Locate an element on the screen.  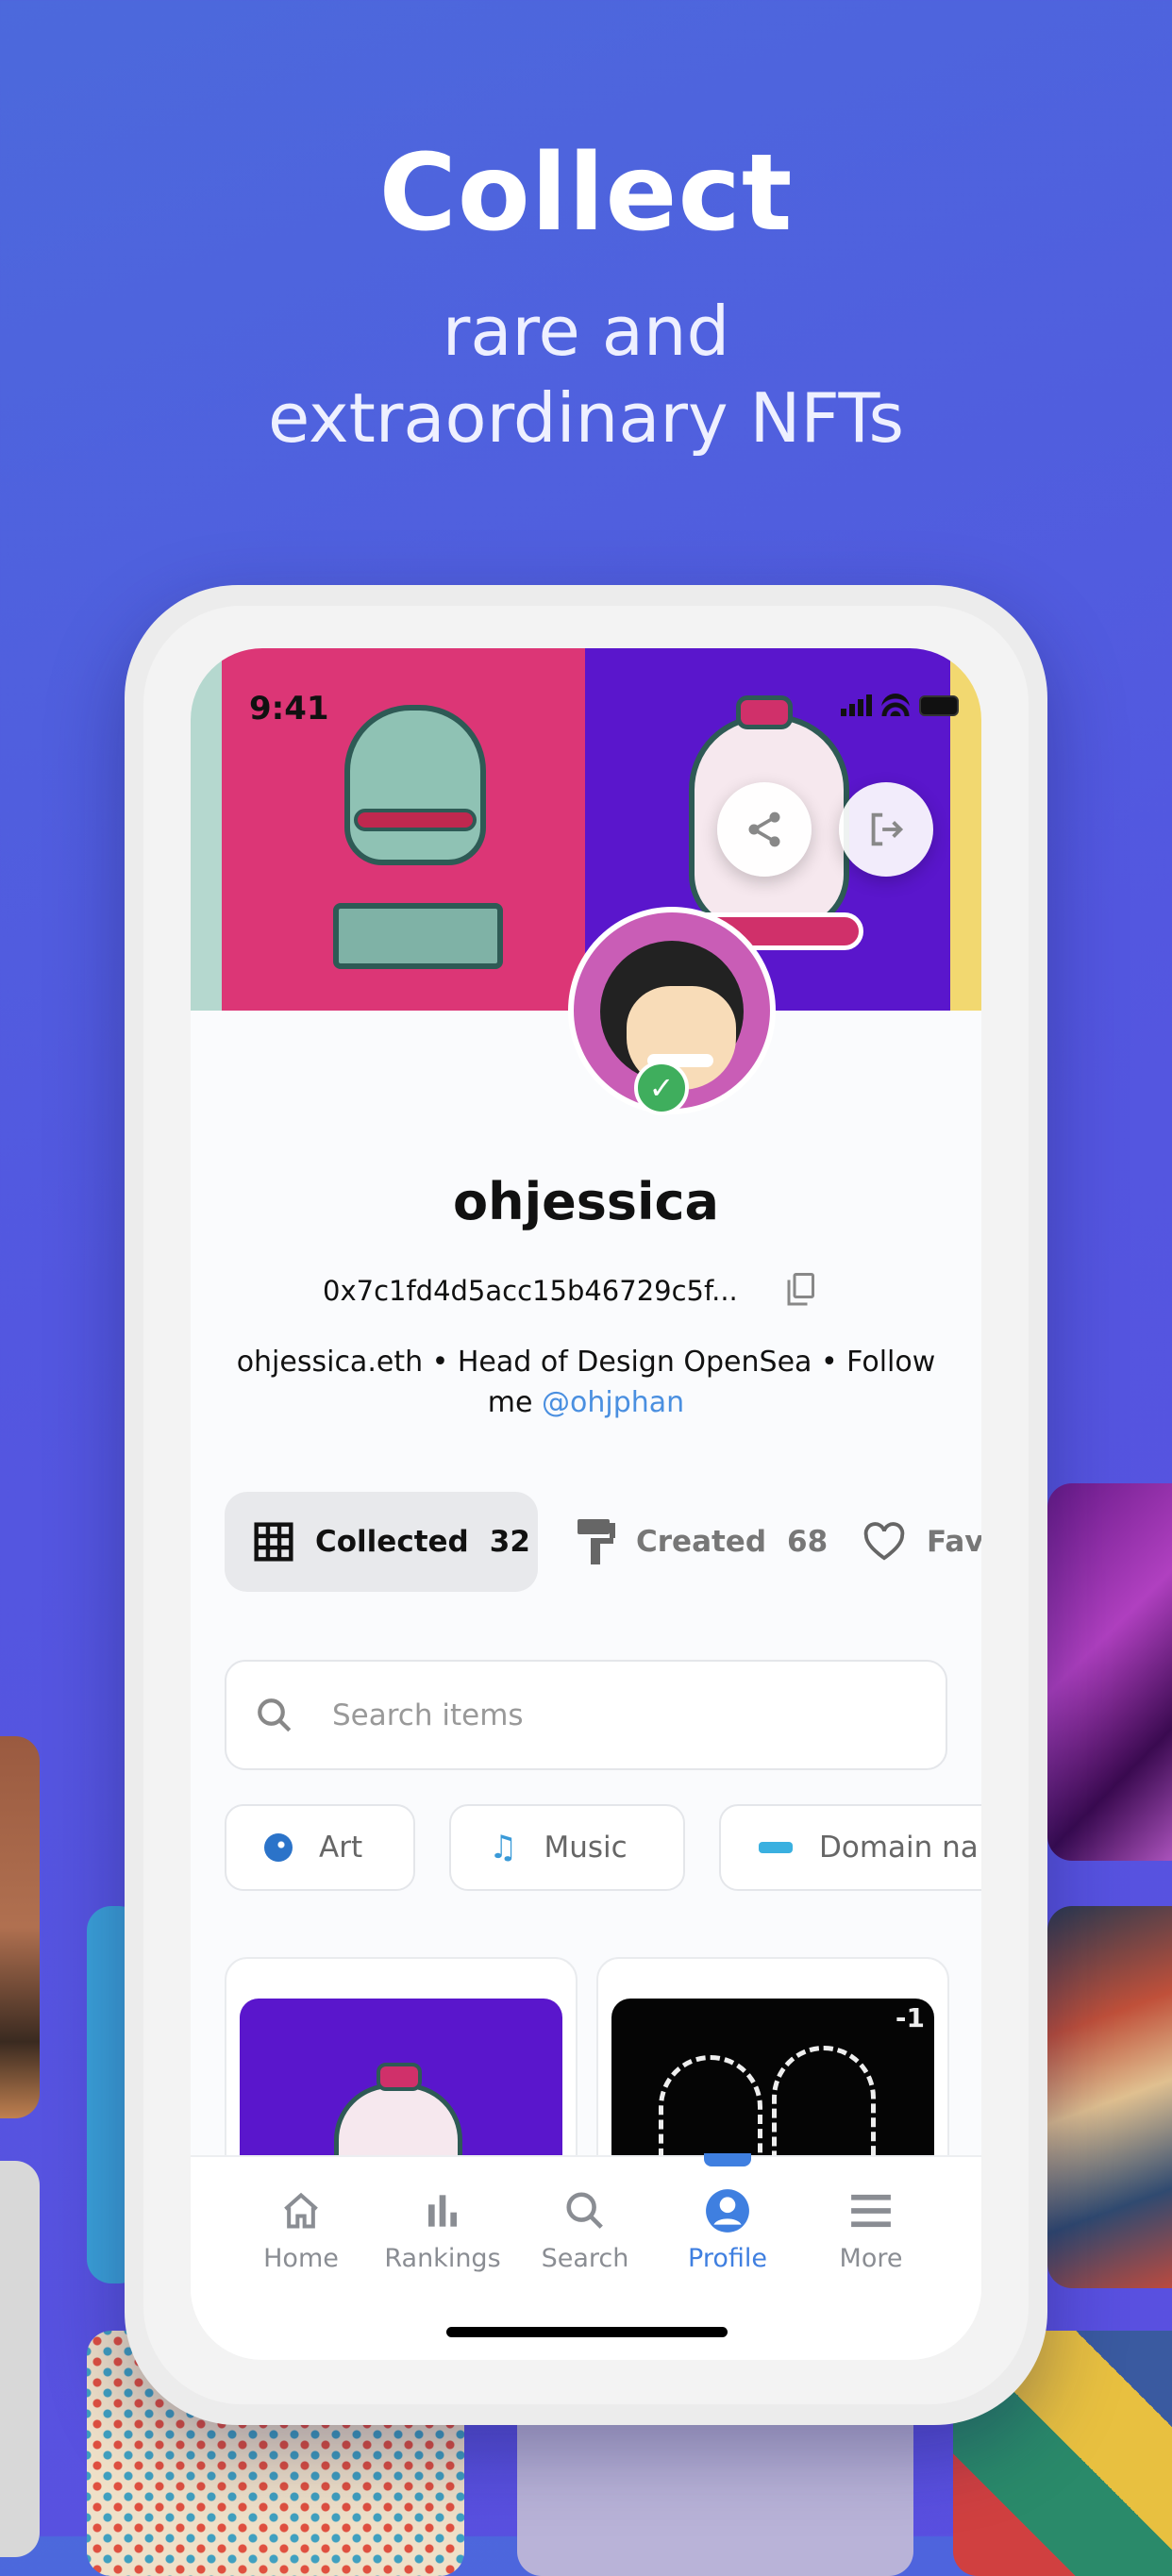
profile-icon is located at coordinates (727, 2211).